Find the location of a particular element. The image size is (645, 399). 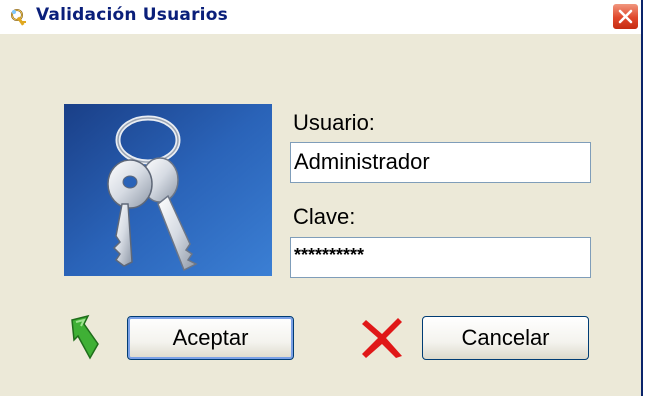

password-label: Clave: is located at coordinates (324, 216).